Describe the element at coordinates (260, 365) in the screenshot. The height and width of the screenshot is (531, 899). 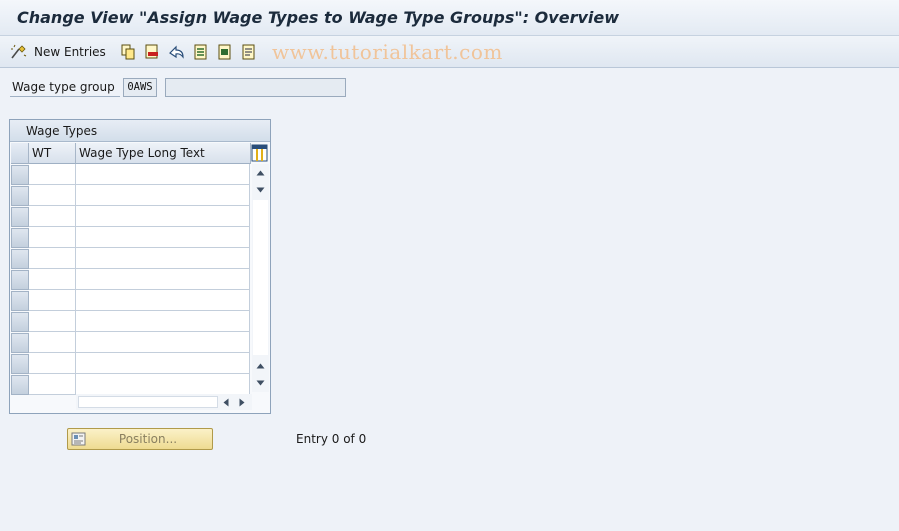
I see `scroll-page-up-icon` at that location.